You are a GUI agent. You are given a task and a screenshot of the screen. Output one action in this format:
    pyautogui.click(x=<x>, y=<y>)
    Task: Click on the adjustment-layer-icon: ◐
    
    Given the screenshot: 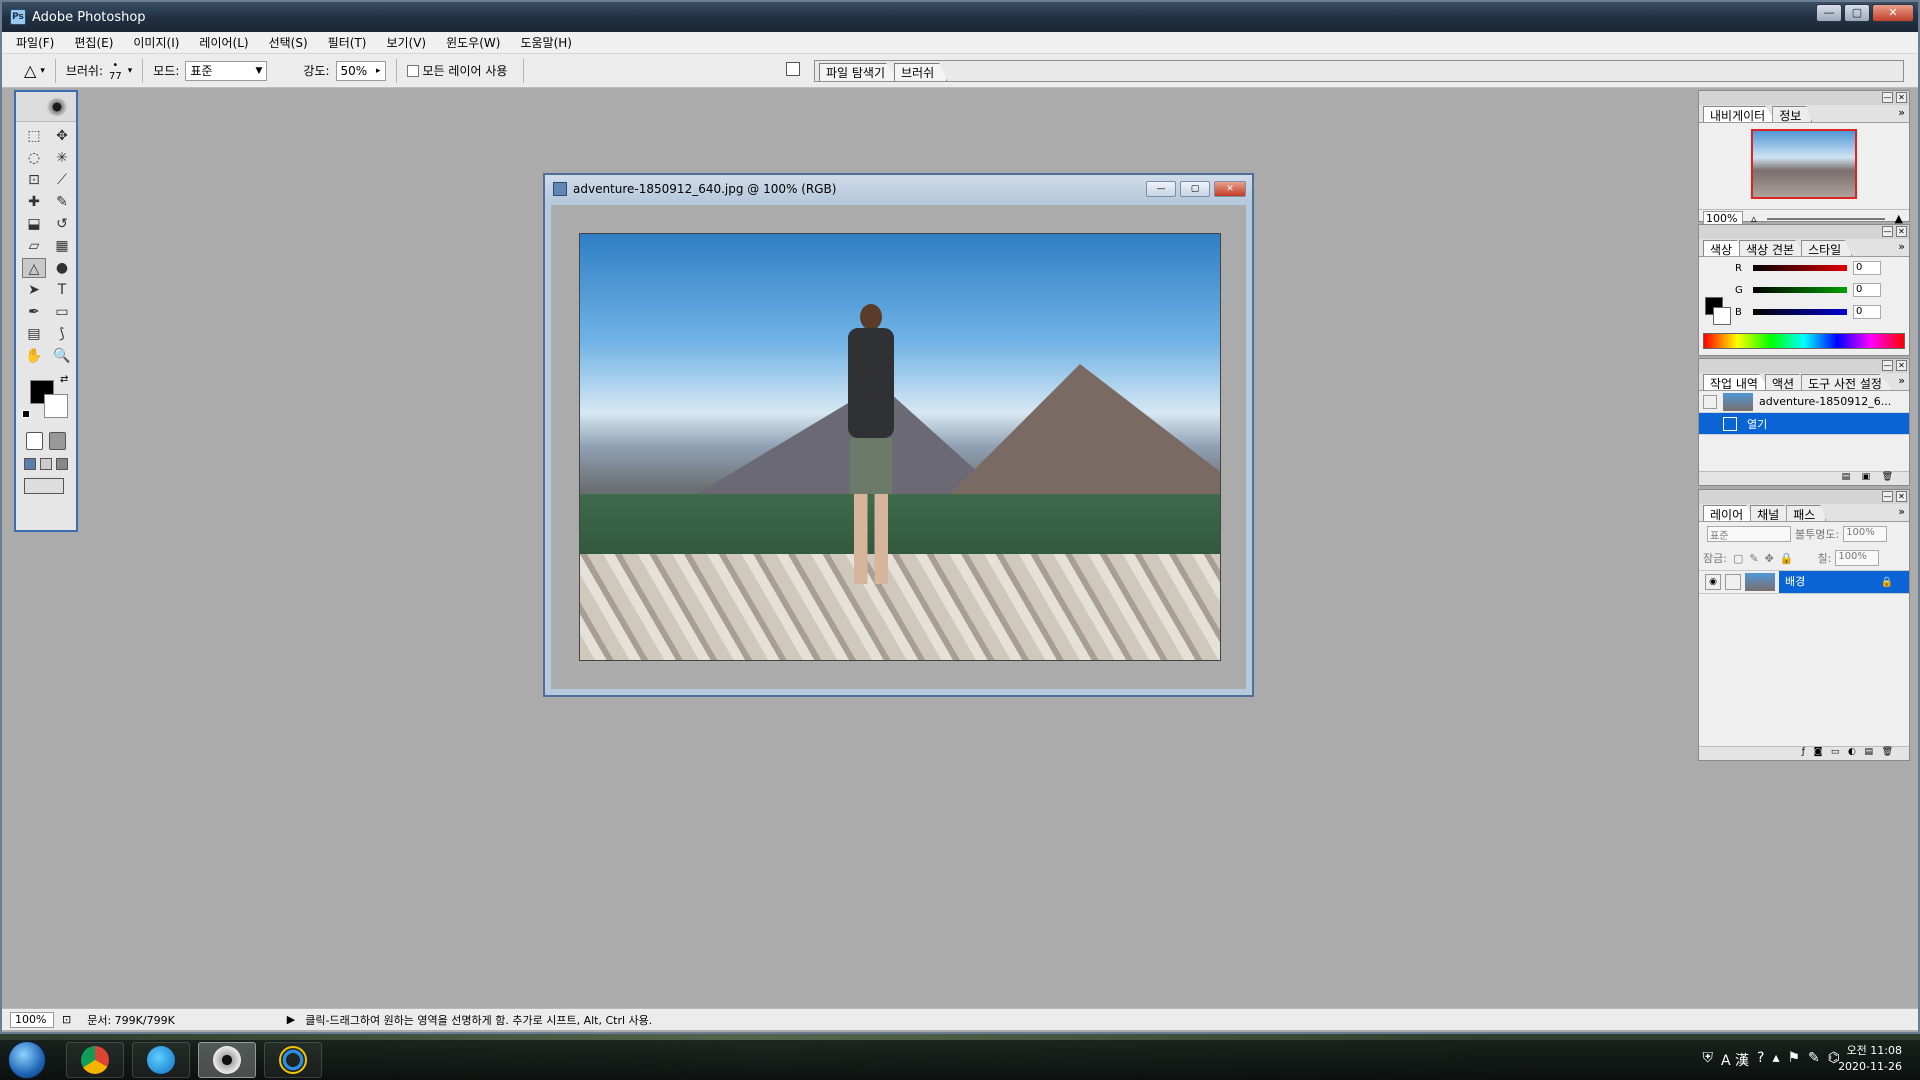 What is the action you would take?
    pyautogui.click(x=1852, y=752)
    